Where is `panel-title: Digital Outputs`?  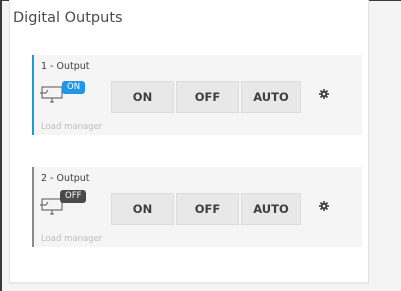 panel-title: Digital Outputs is located at coordinates (68, 18).